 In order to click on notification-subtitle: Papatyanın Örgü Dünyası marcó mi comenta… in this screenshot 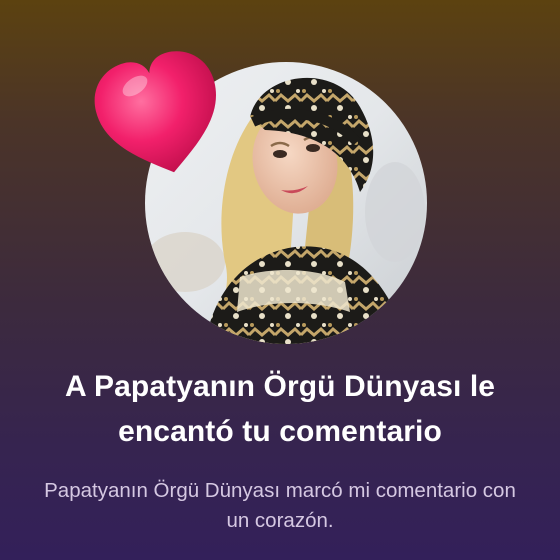, I will do `click(280, 505)`.